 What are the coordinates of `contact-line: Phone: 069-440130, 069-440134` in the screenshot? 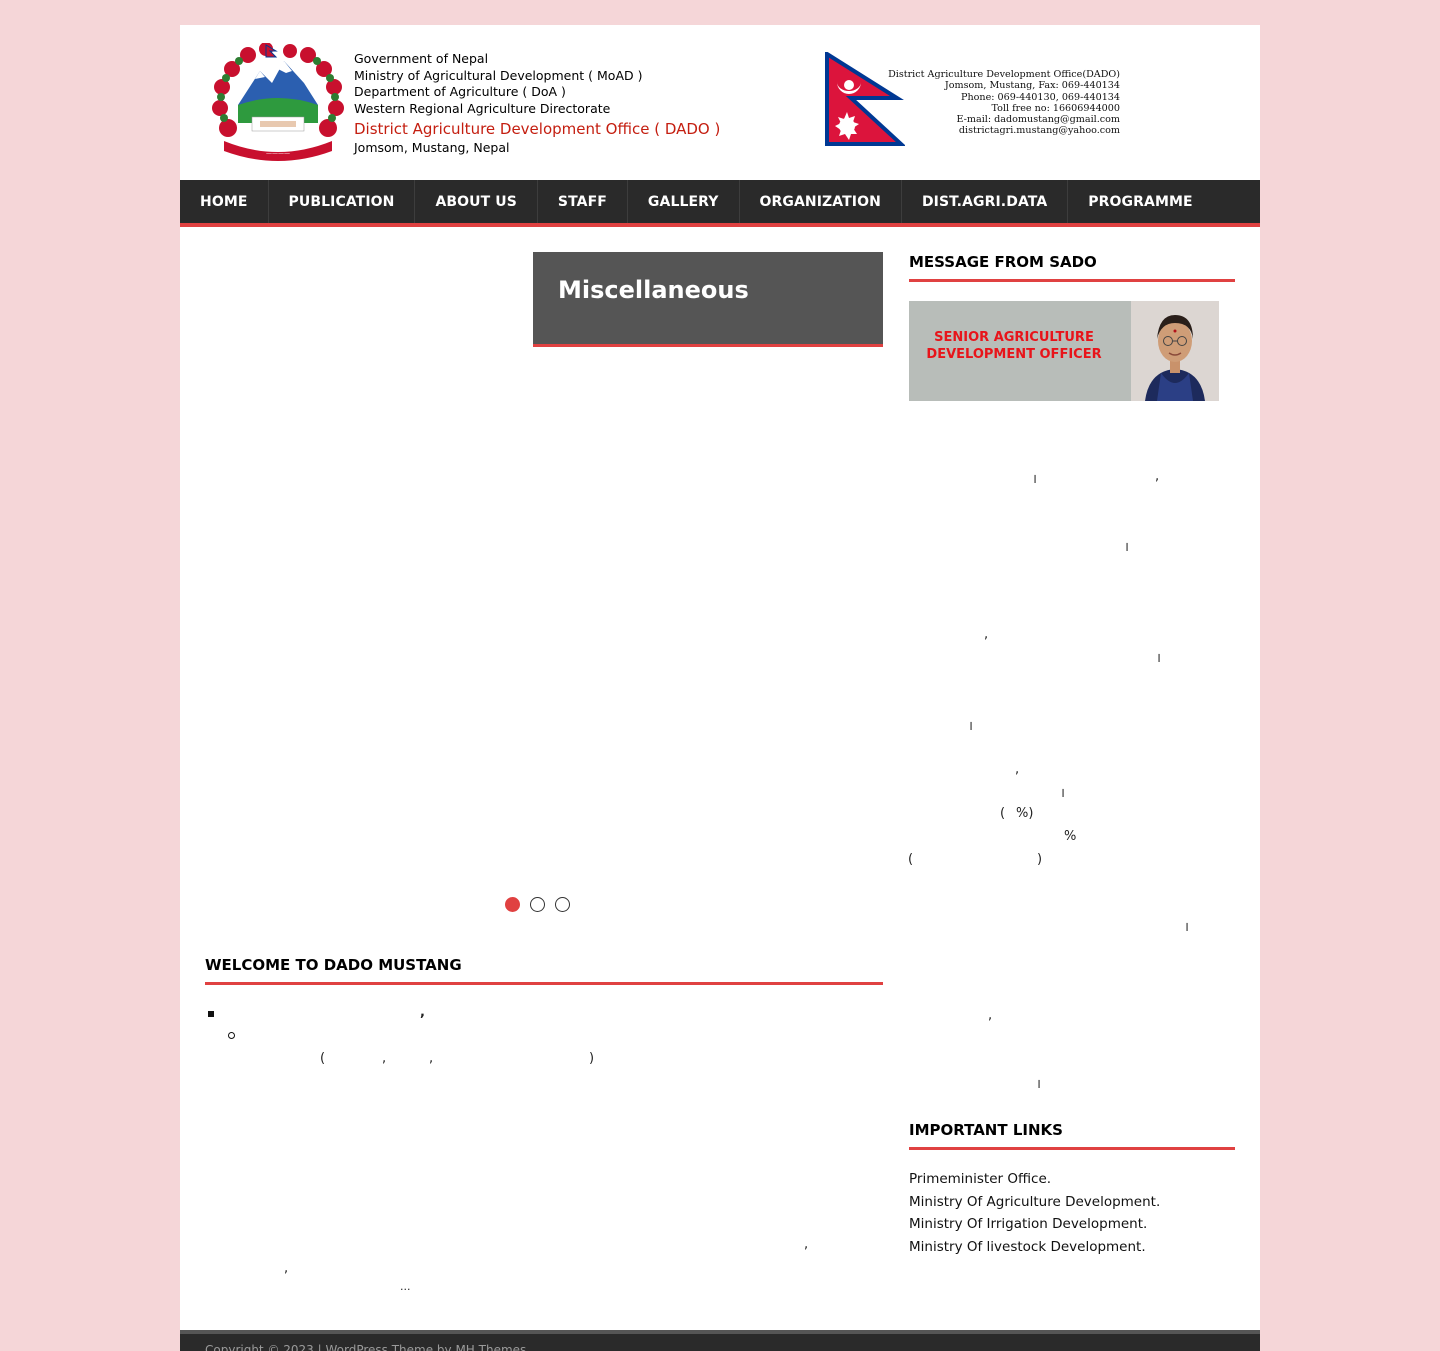 It's located at (1040, 97).